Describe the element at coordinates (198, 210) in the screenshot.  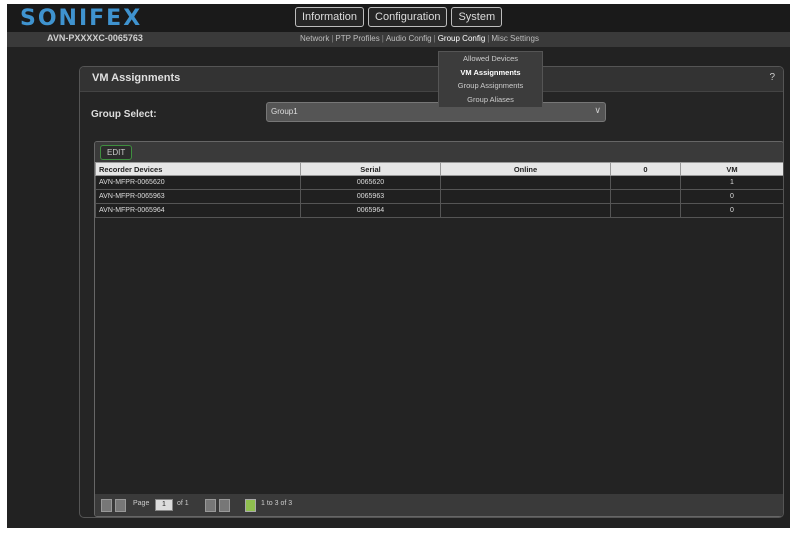
I see `cell-device: AVN-MFPR-0065964` at that location.